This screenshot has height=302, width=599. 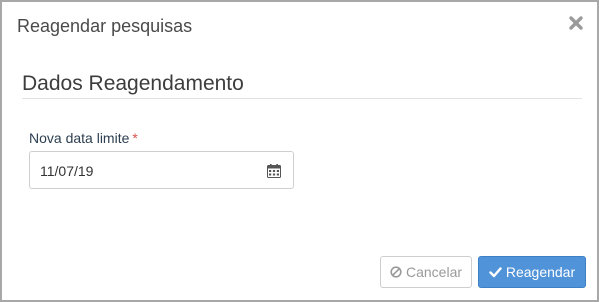 What do you see at coordinates (302, 98) in the screenshot?
I see `section-divider` at bounding box center [302, 98].